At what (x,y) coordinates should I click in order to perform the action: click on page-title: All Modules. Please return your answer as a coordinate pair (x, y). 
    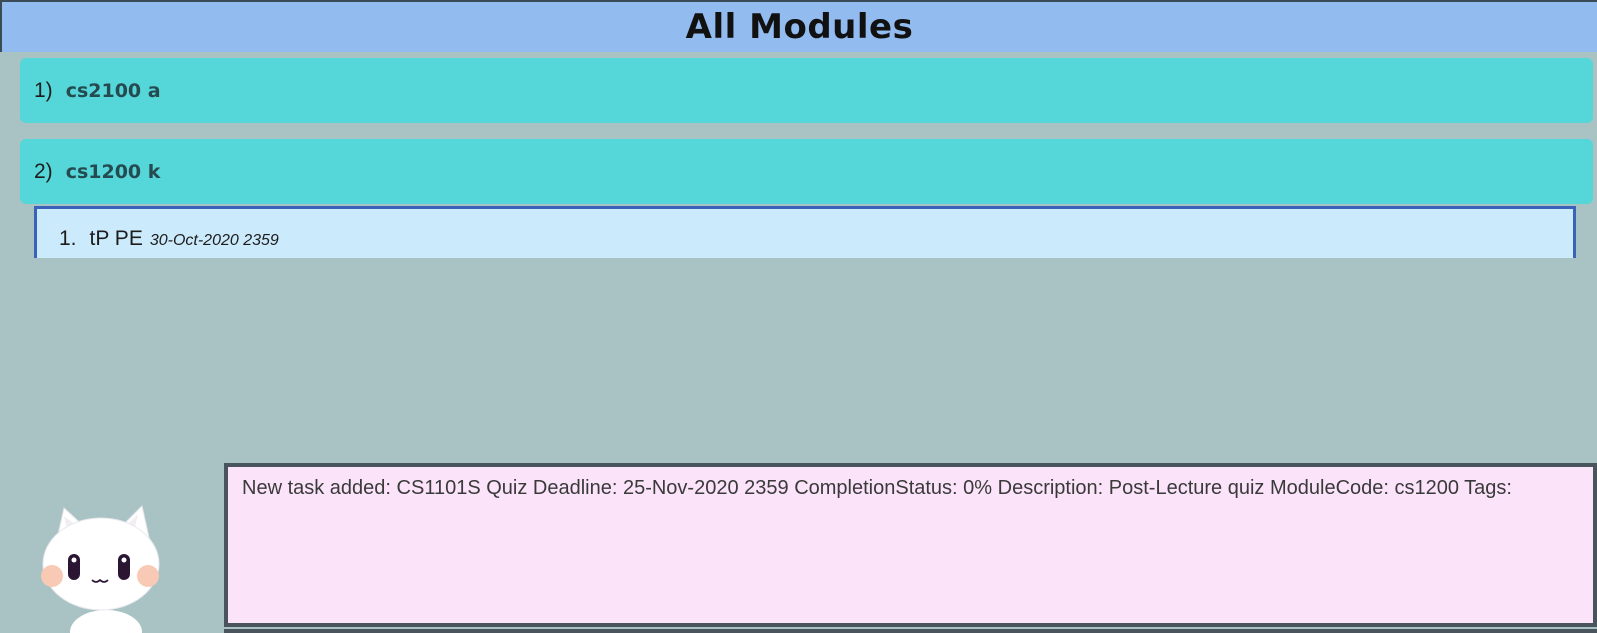
    Looking at the image, I should click on (799, 27).